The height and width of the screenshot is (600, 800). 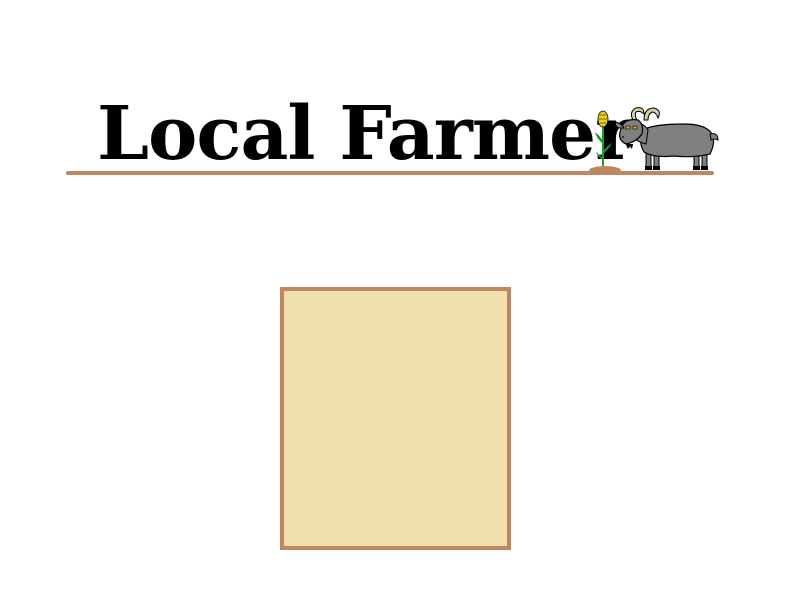 What do you see at coordinates (365, 134) in the screenshot?
I see `game-title: Local Farmer` at bounding box center [365, 134].